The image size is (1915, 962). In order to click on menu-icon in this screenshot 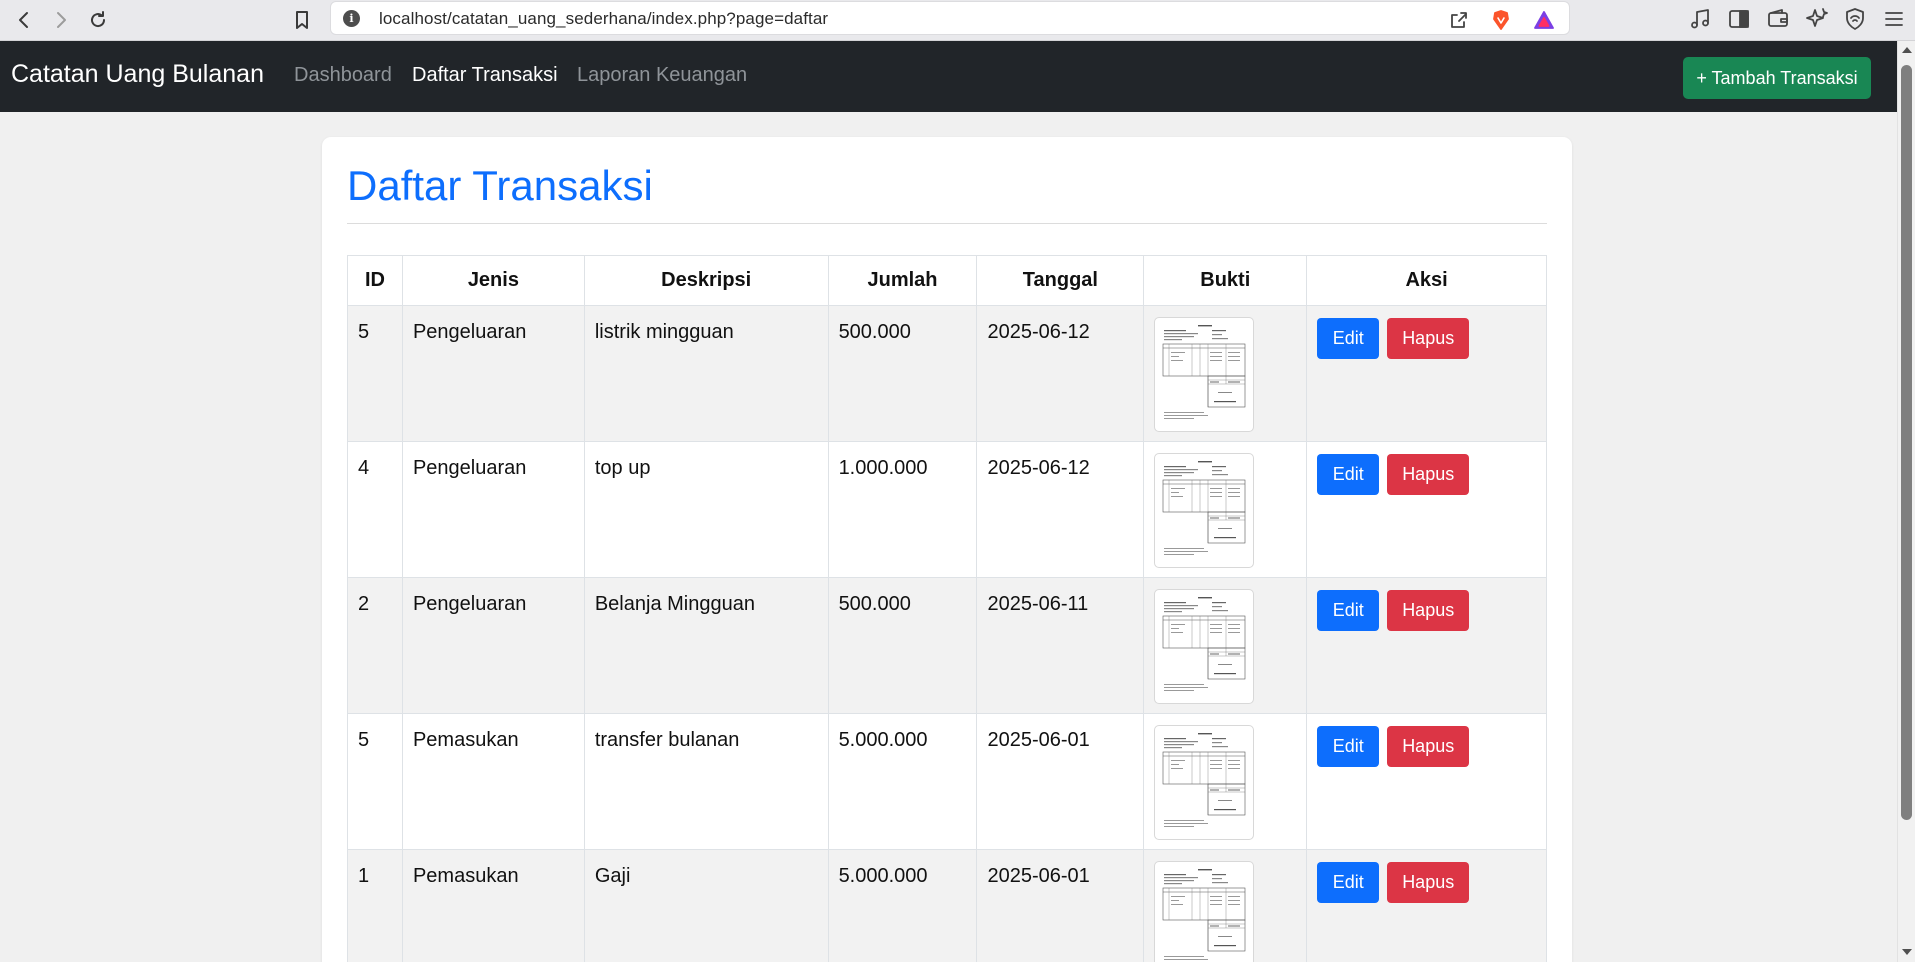, I will do `click(1894, 19)`.